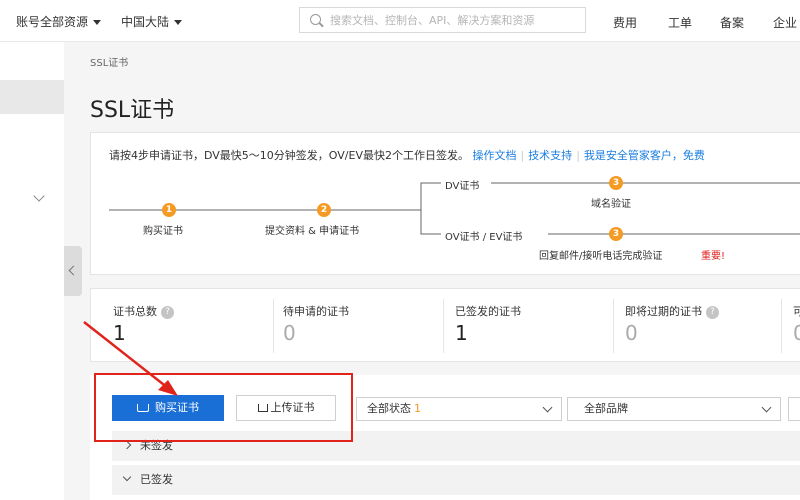 The width and height of the screenshot is (800, 500). Describe the element at coordinates (32, 271) in the screenshot. I see `left-sidebar` at that location.